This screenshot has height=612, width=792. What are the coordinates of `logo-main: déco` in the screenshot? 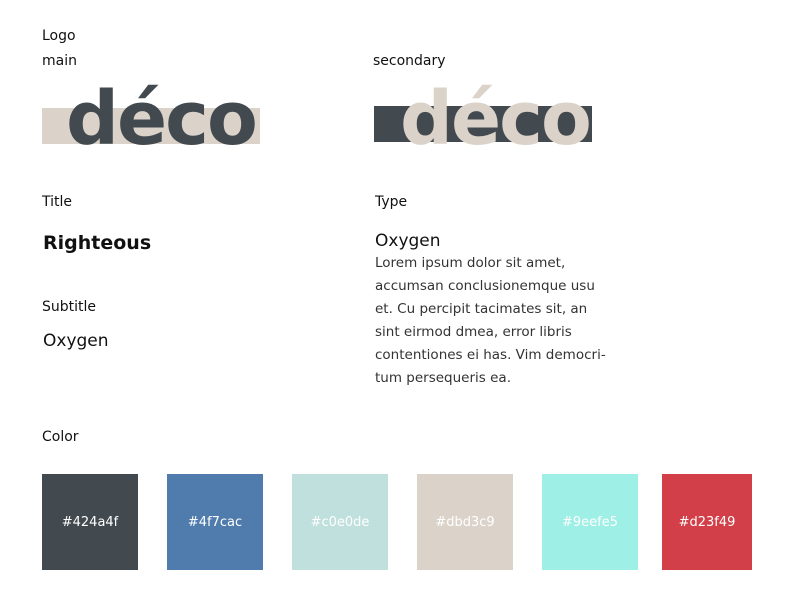 It's located at (151, 119).